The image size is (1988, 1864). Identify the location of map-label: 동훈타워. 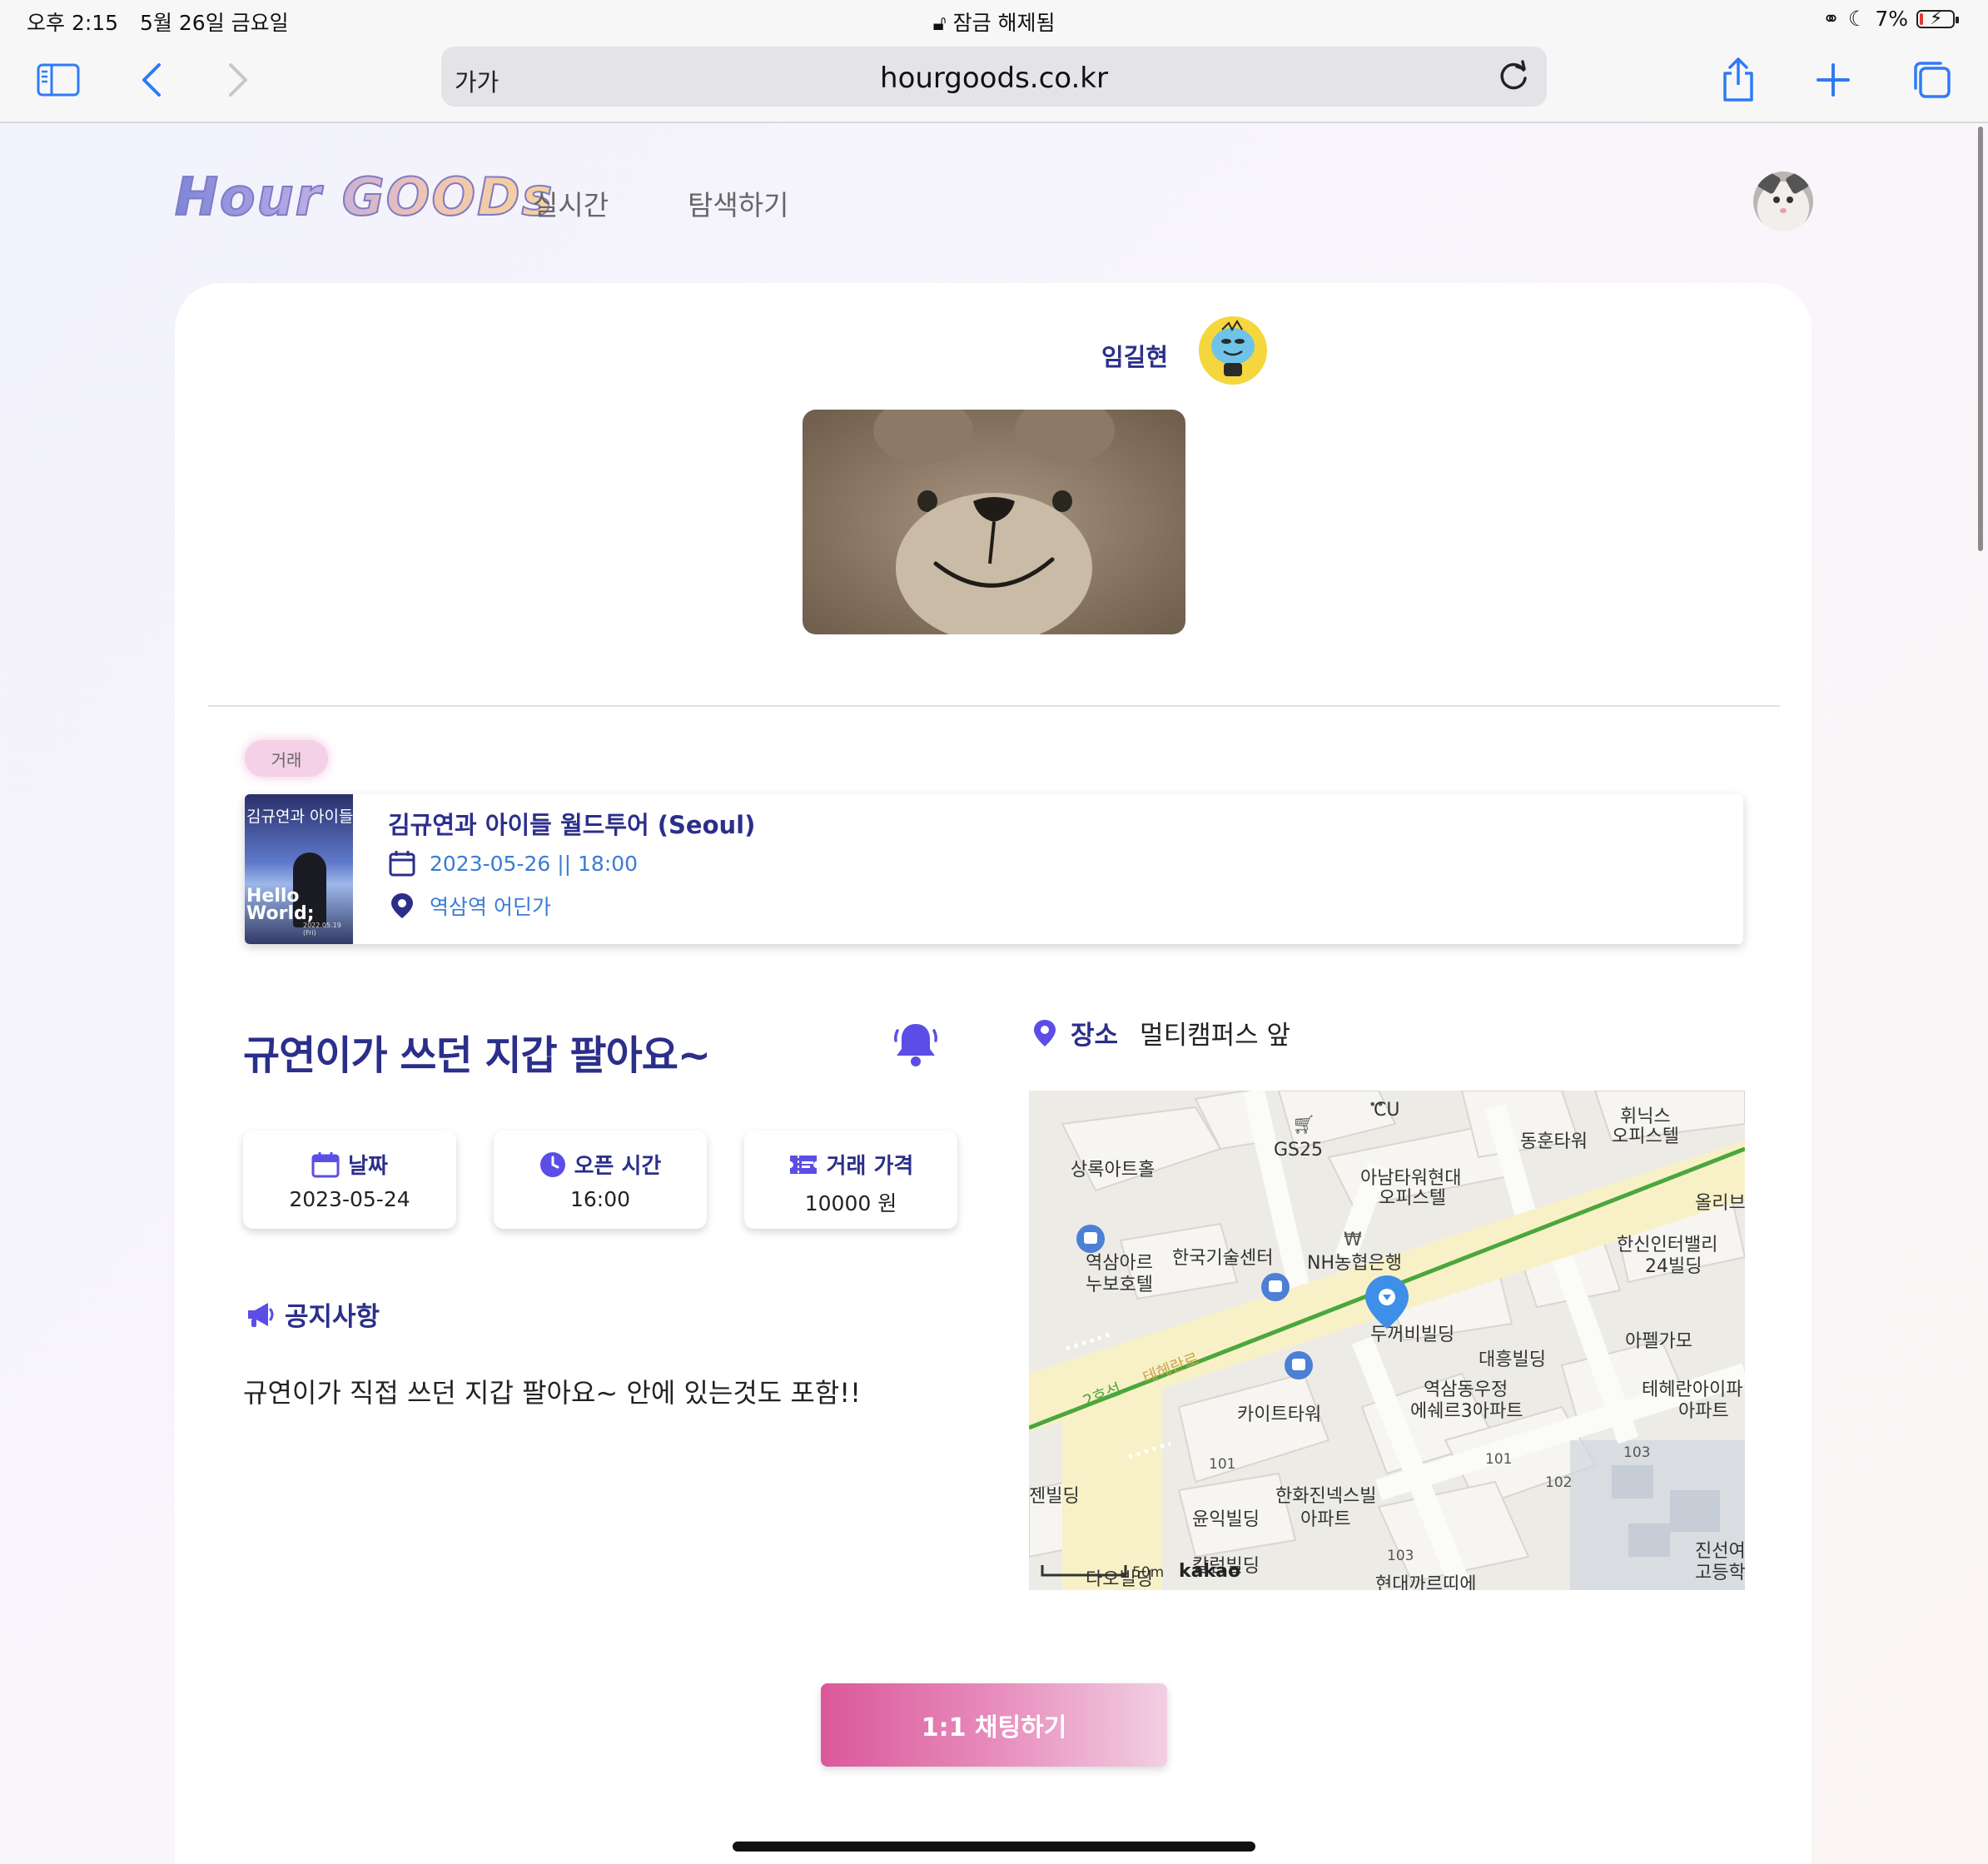
(1554, 1141).